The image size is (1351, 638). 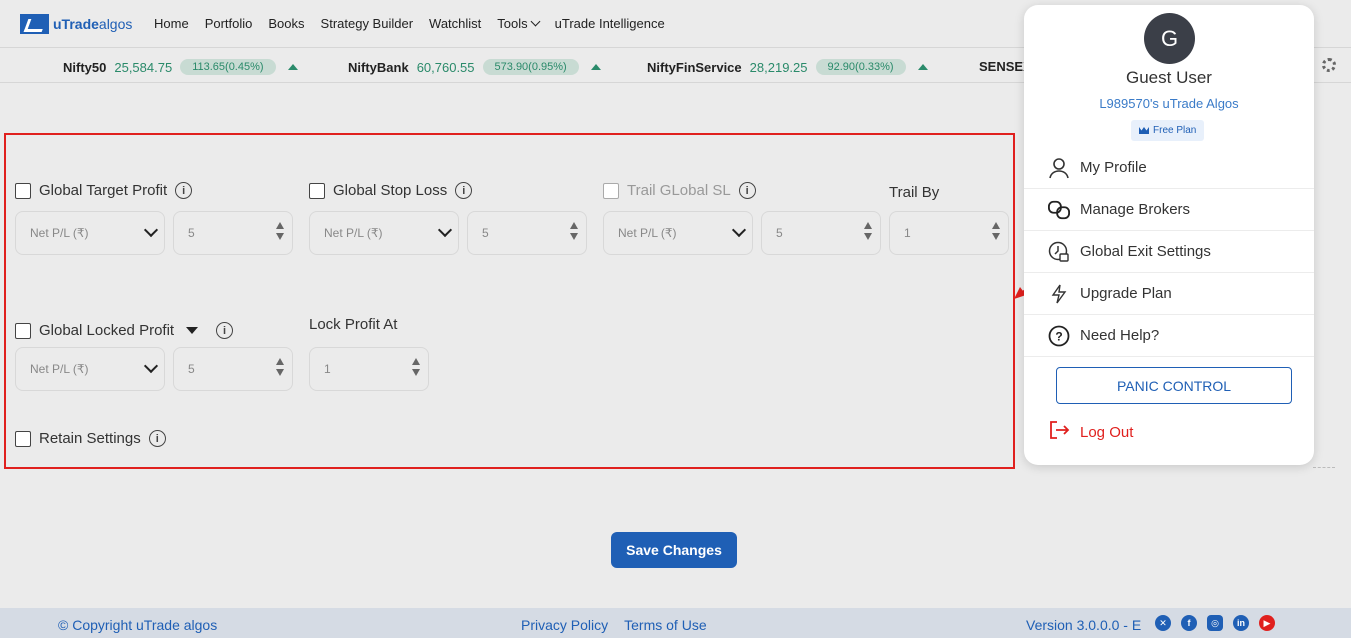 I want to click on gear-icon, so click(x=1329, y=65).